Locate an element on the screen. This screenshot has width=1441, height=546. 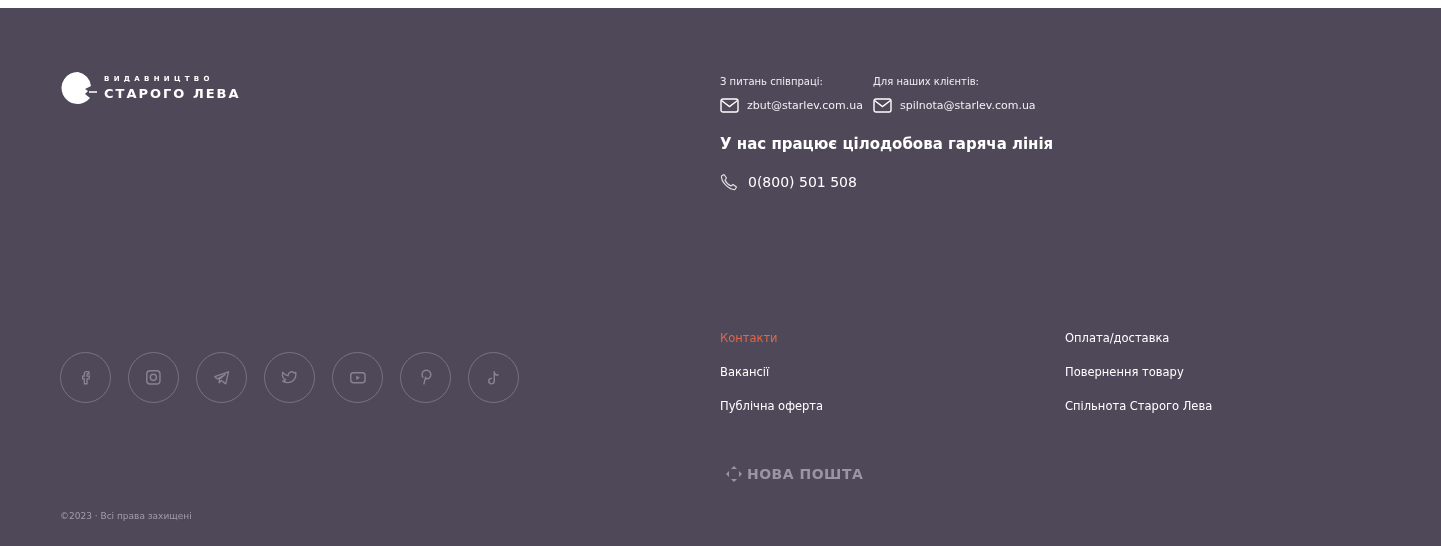
copyright-text: ©2023 · Всі права захищені is located at coordinates (126, 516).